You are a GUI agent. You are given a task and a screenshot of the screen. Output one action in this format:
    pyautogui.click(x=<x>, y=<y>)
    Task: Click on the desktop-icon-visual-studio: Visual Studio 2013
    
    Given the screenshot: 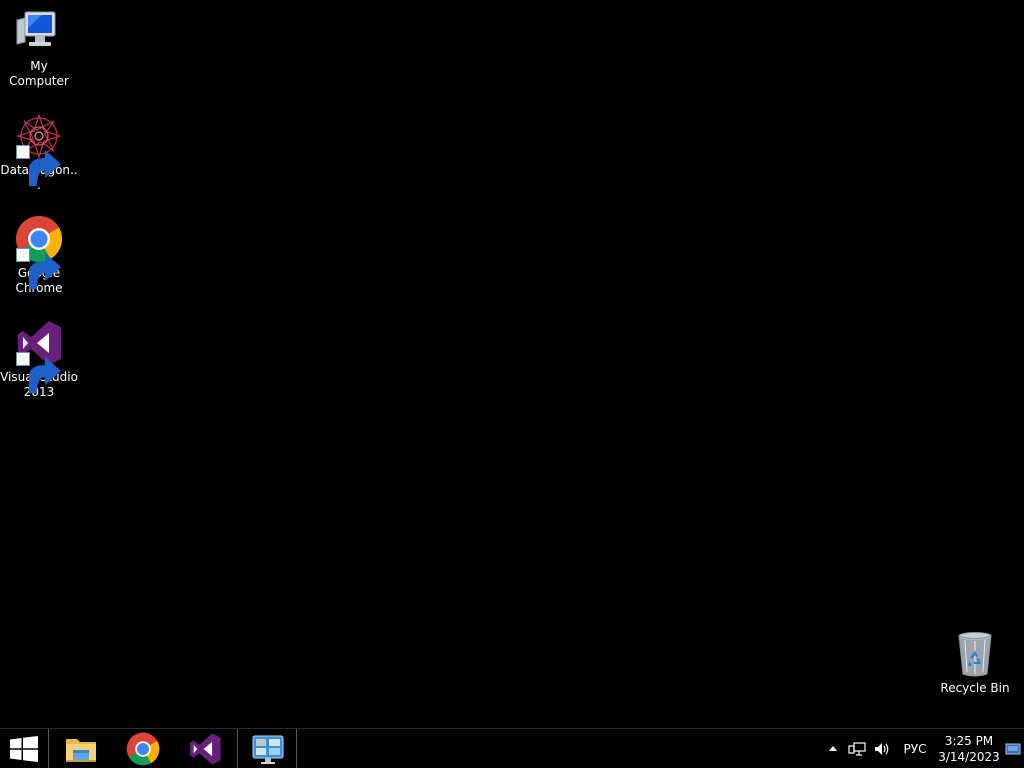 What is the action you would take?
    pyautogui.click(x=39, y=359)
    